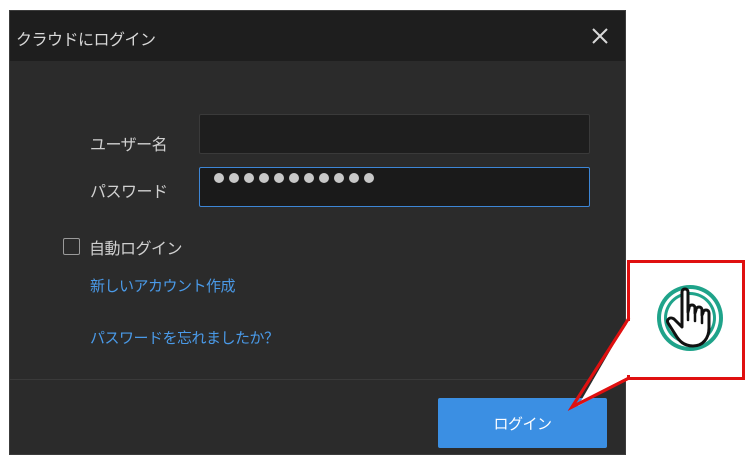 The width and height of the screenshot is (746, 459). What do you see at coordinates (184, 337) in the screenshot?
I see `forgot-password-link: パスワードを忘れましたか？` at bounding box center [184, 337].